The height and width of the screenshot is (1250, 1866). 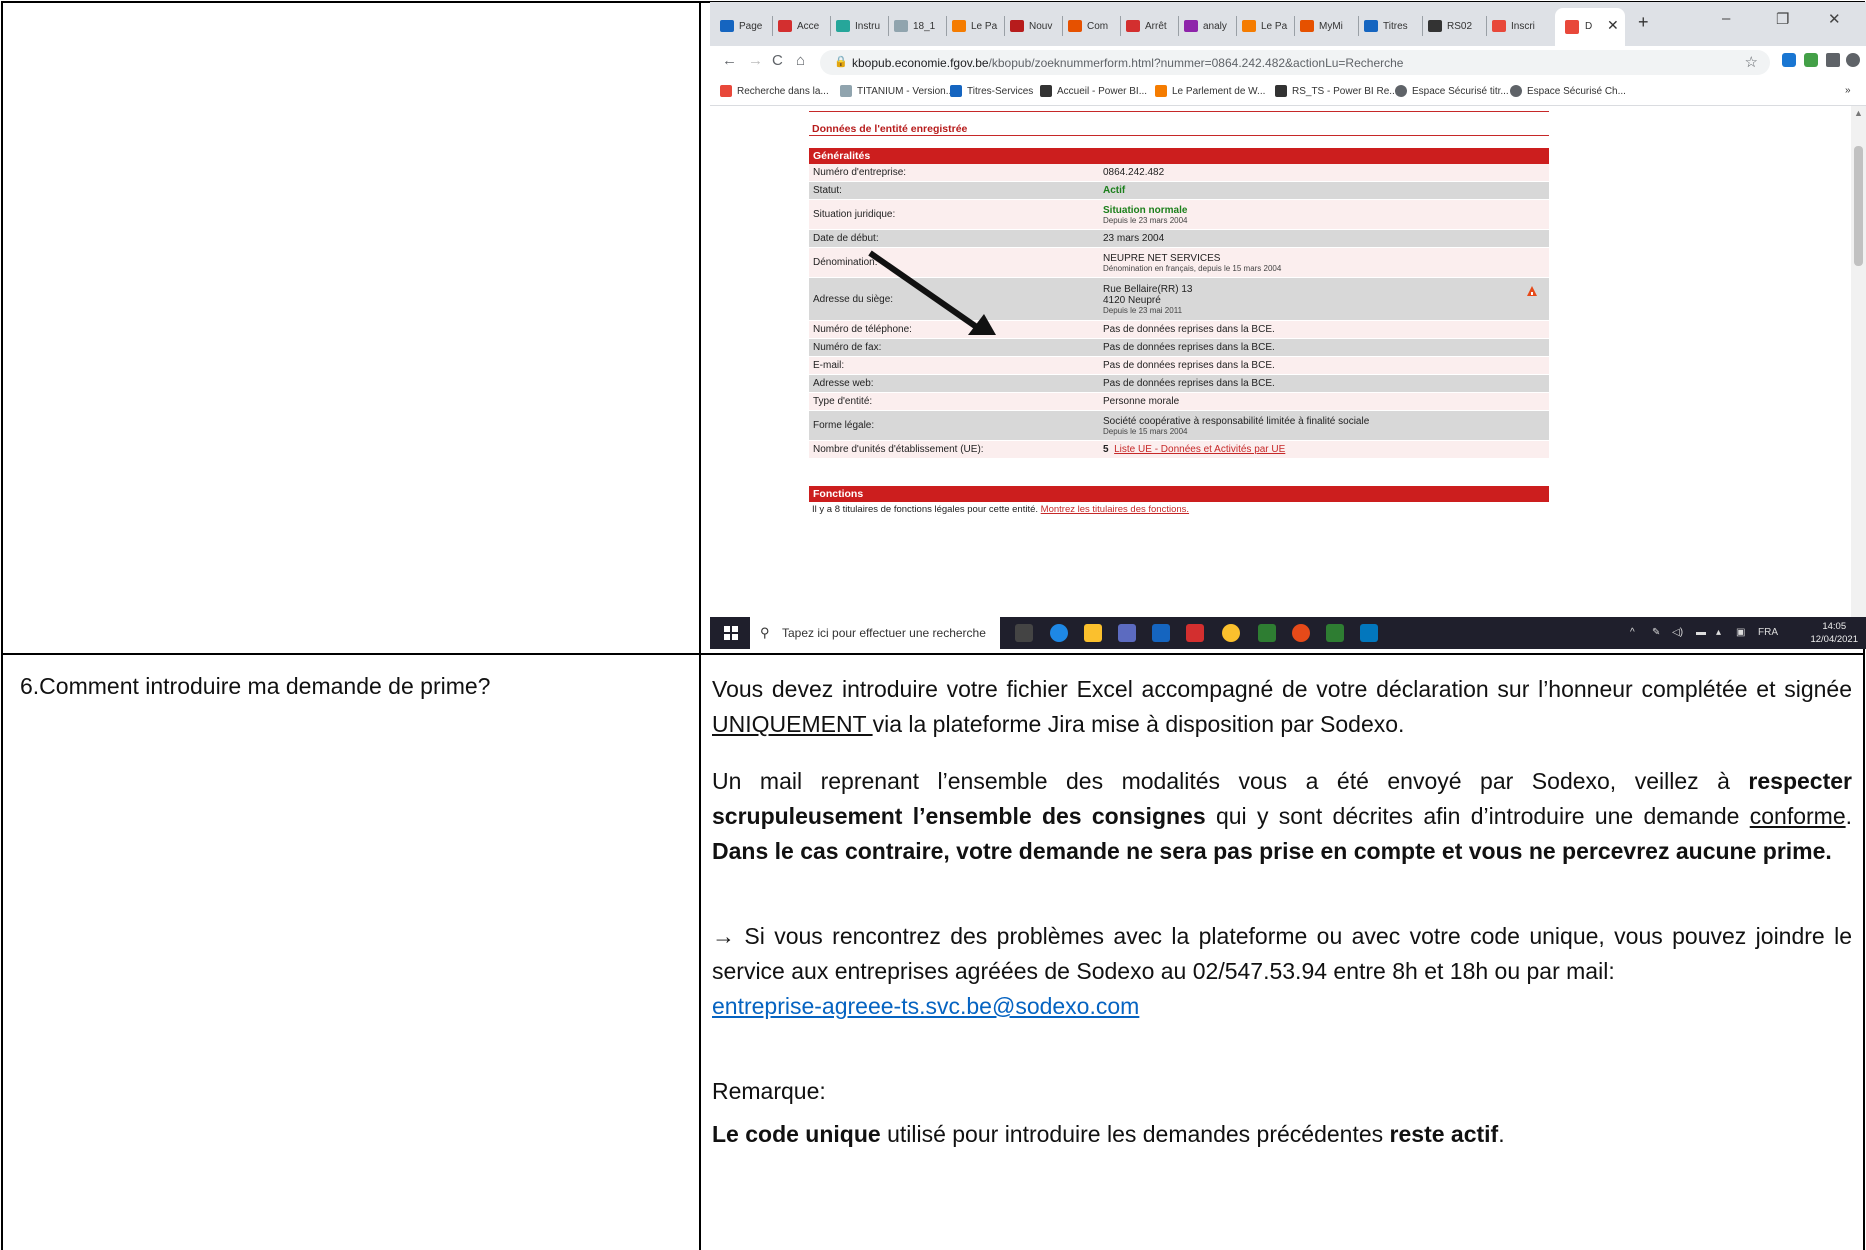 I want to click on show-function-holders-link: Montrez les titulaires des fonctions., so click(x=1115, y=509).